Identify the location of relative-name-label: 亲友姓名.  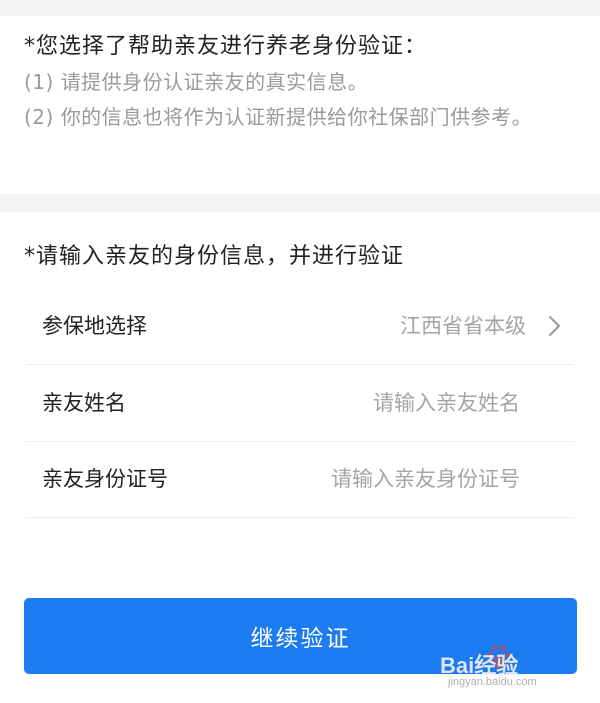
(84, 403).